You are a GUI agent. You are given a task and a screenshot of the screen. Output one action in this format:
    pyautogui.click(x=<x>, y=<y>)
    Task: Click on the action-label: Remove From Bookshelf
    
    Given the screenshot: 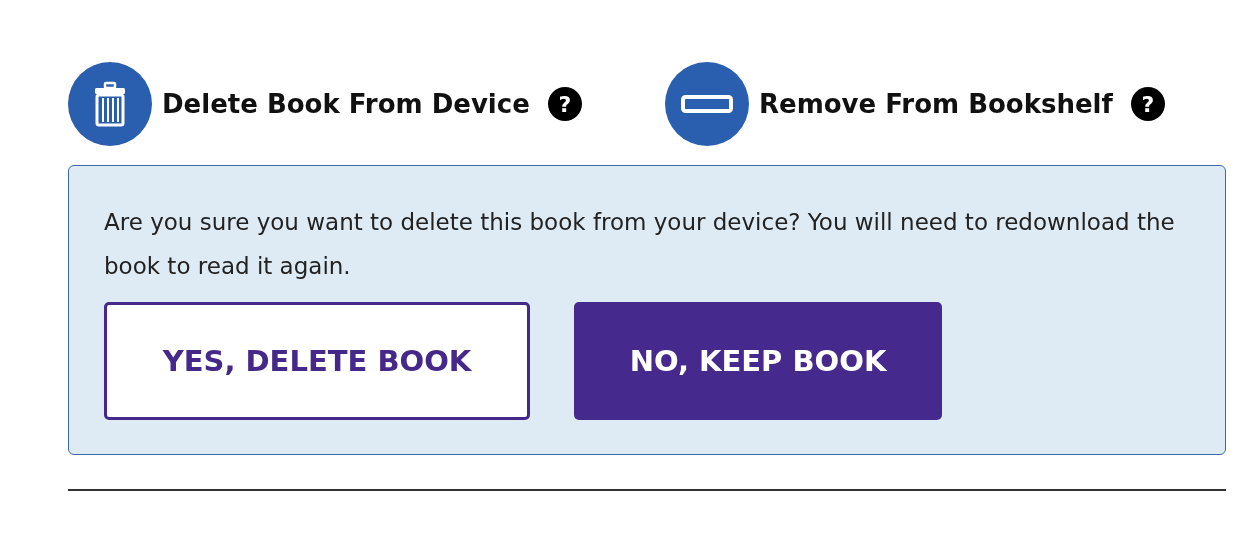 What is the action you would take?
    pyautogui.click(x=936, y=104)
    